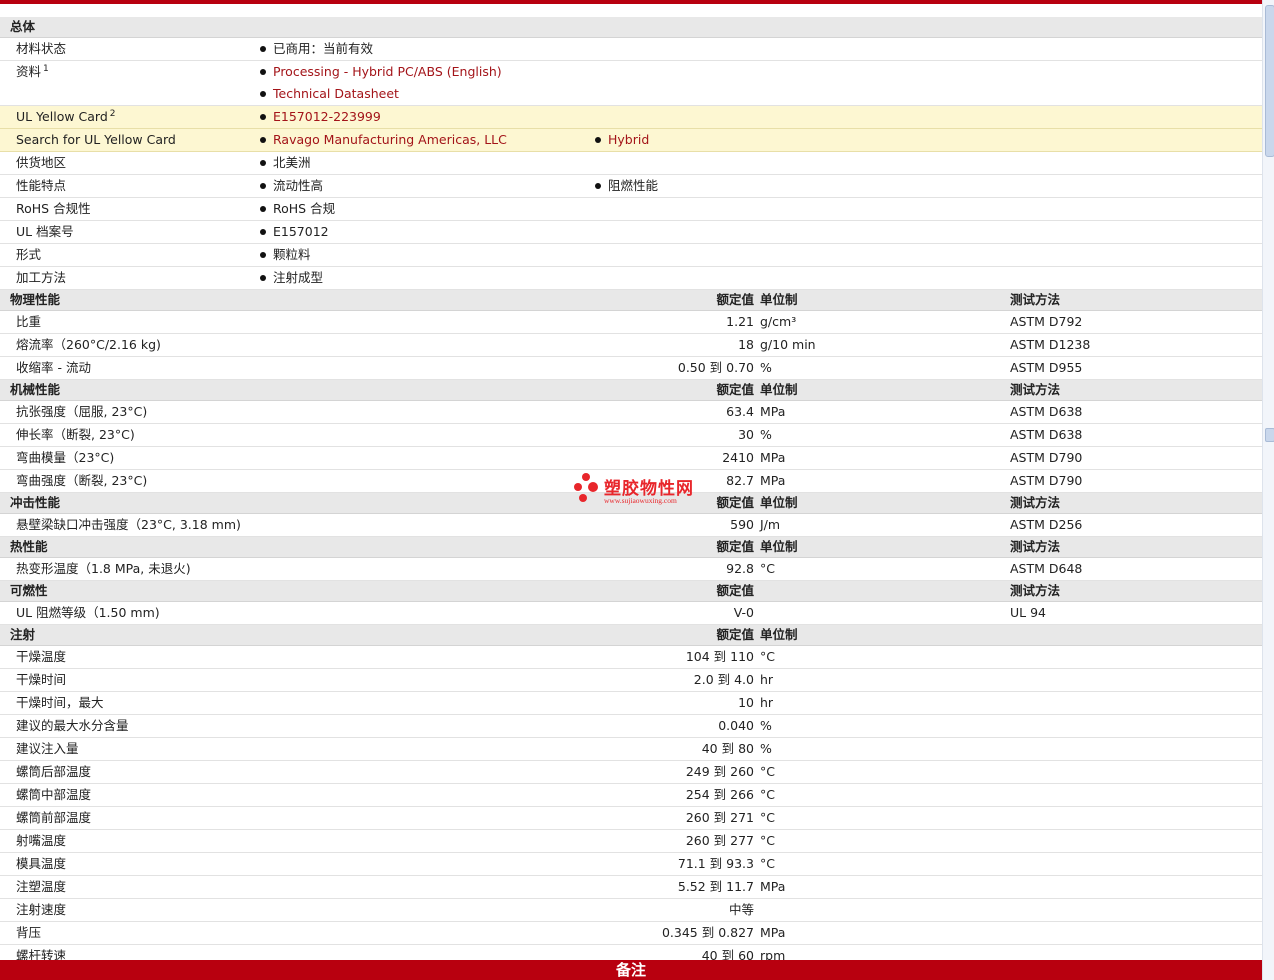 This screenshot has height=980, width=1274. What do you see at coordinates (631, 163) in the screenshot?
I see `row-region: 供货地区 北美洲` at bounding box center [631, 163].